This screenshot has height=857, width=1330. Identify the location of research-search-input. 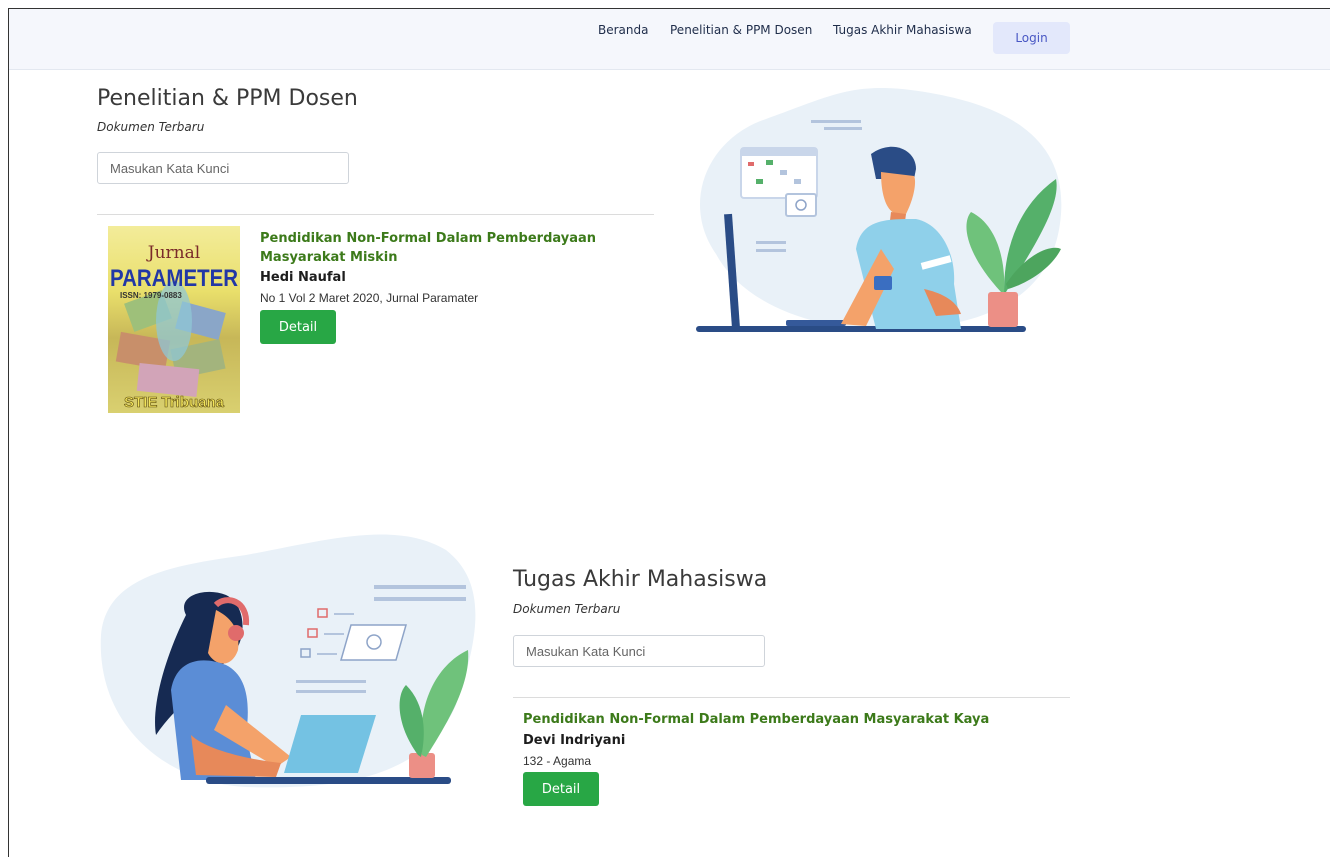
(223, 168).